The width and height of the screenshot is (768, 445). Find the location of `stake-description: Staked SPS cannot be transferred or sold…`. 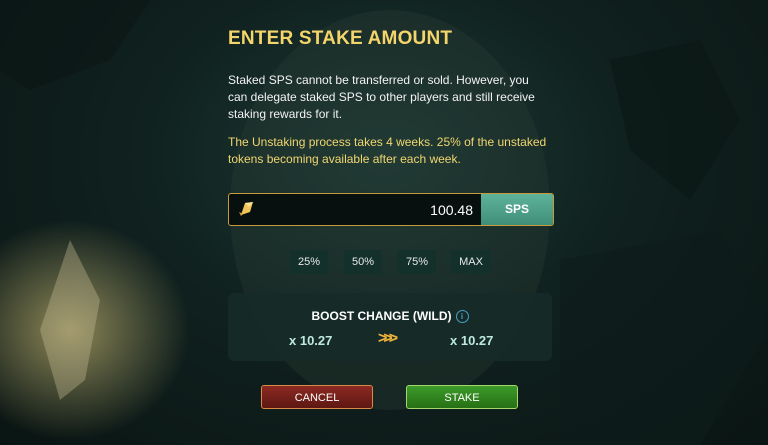

stake-description: Staked SPS cannot be transferred or sold… is located at coordinates (381, 97).